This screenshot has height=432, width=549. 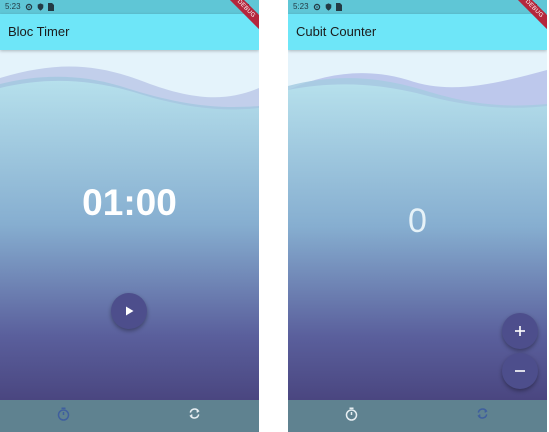 I want to click on minus-icon, so click(x=520, y=371).